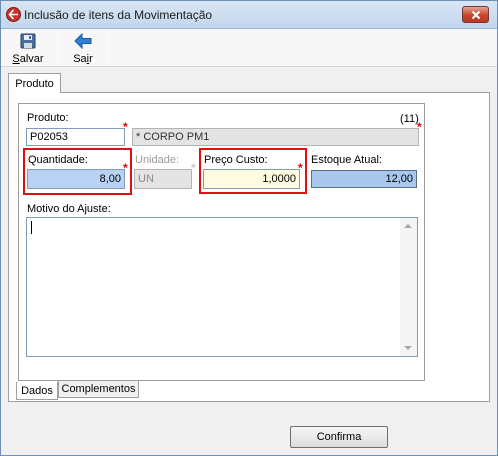  What do you see at coordinates (83, 59) in the screenshot?
I see `exit-label: Sair` at bounding box center [83, 59].